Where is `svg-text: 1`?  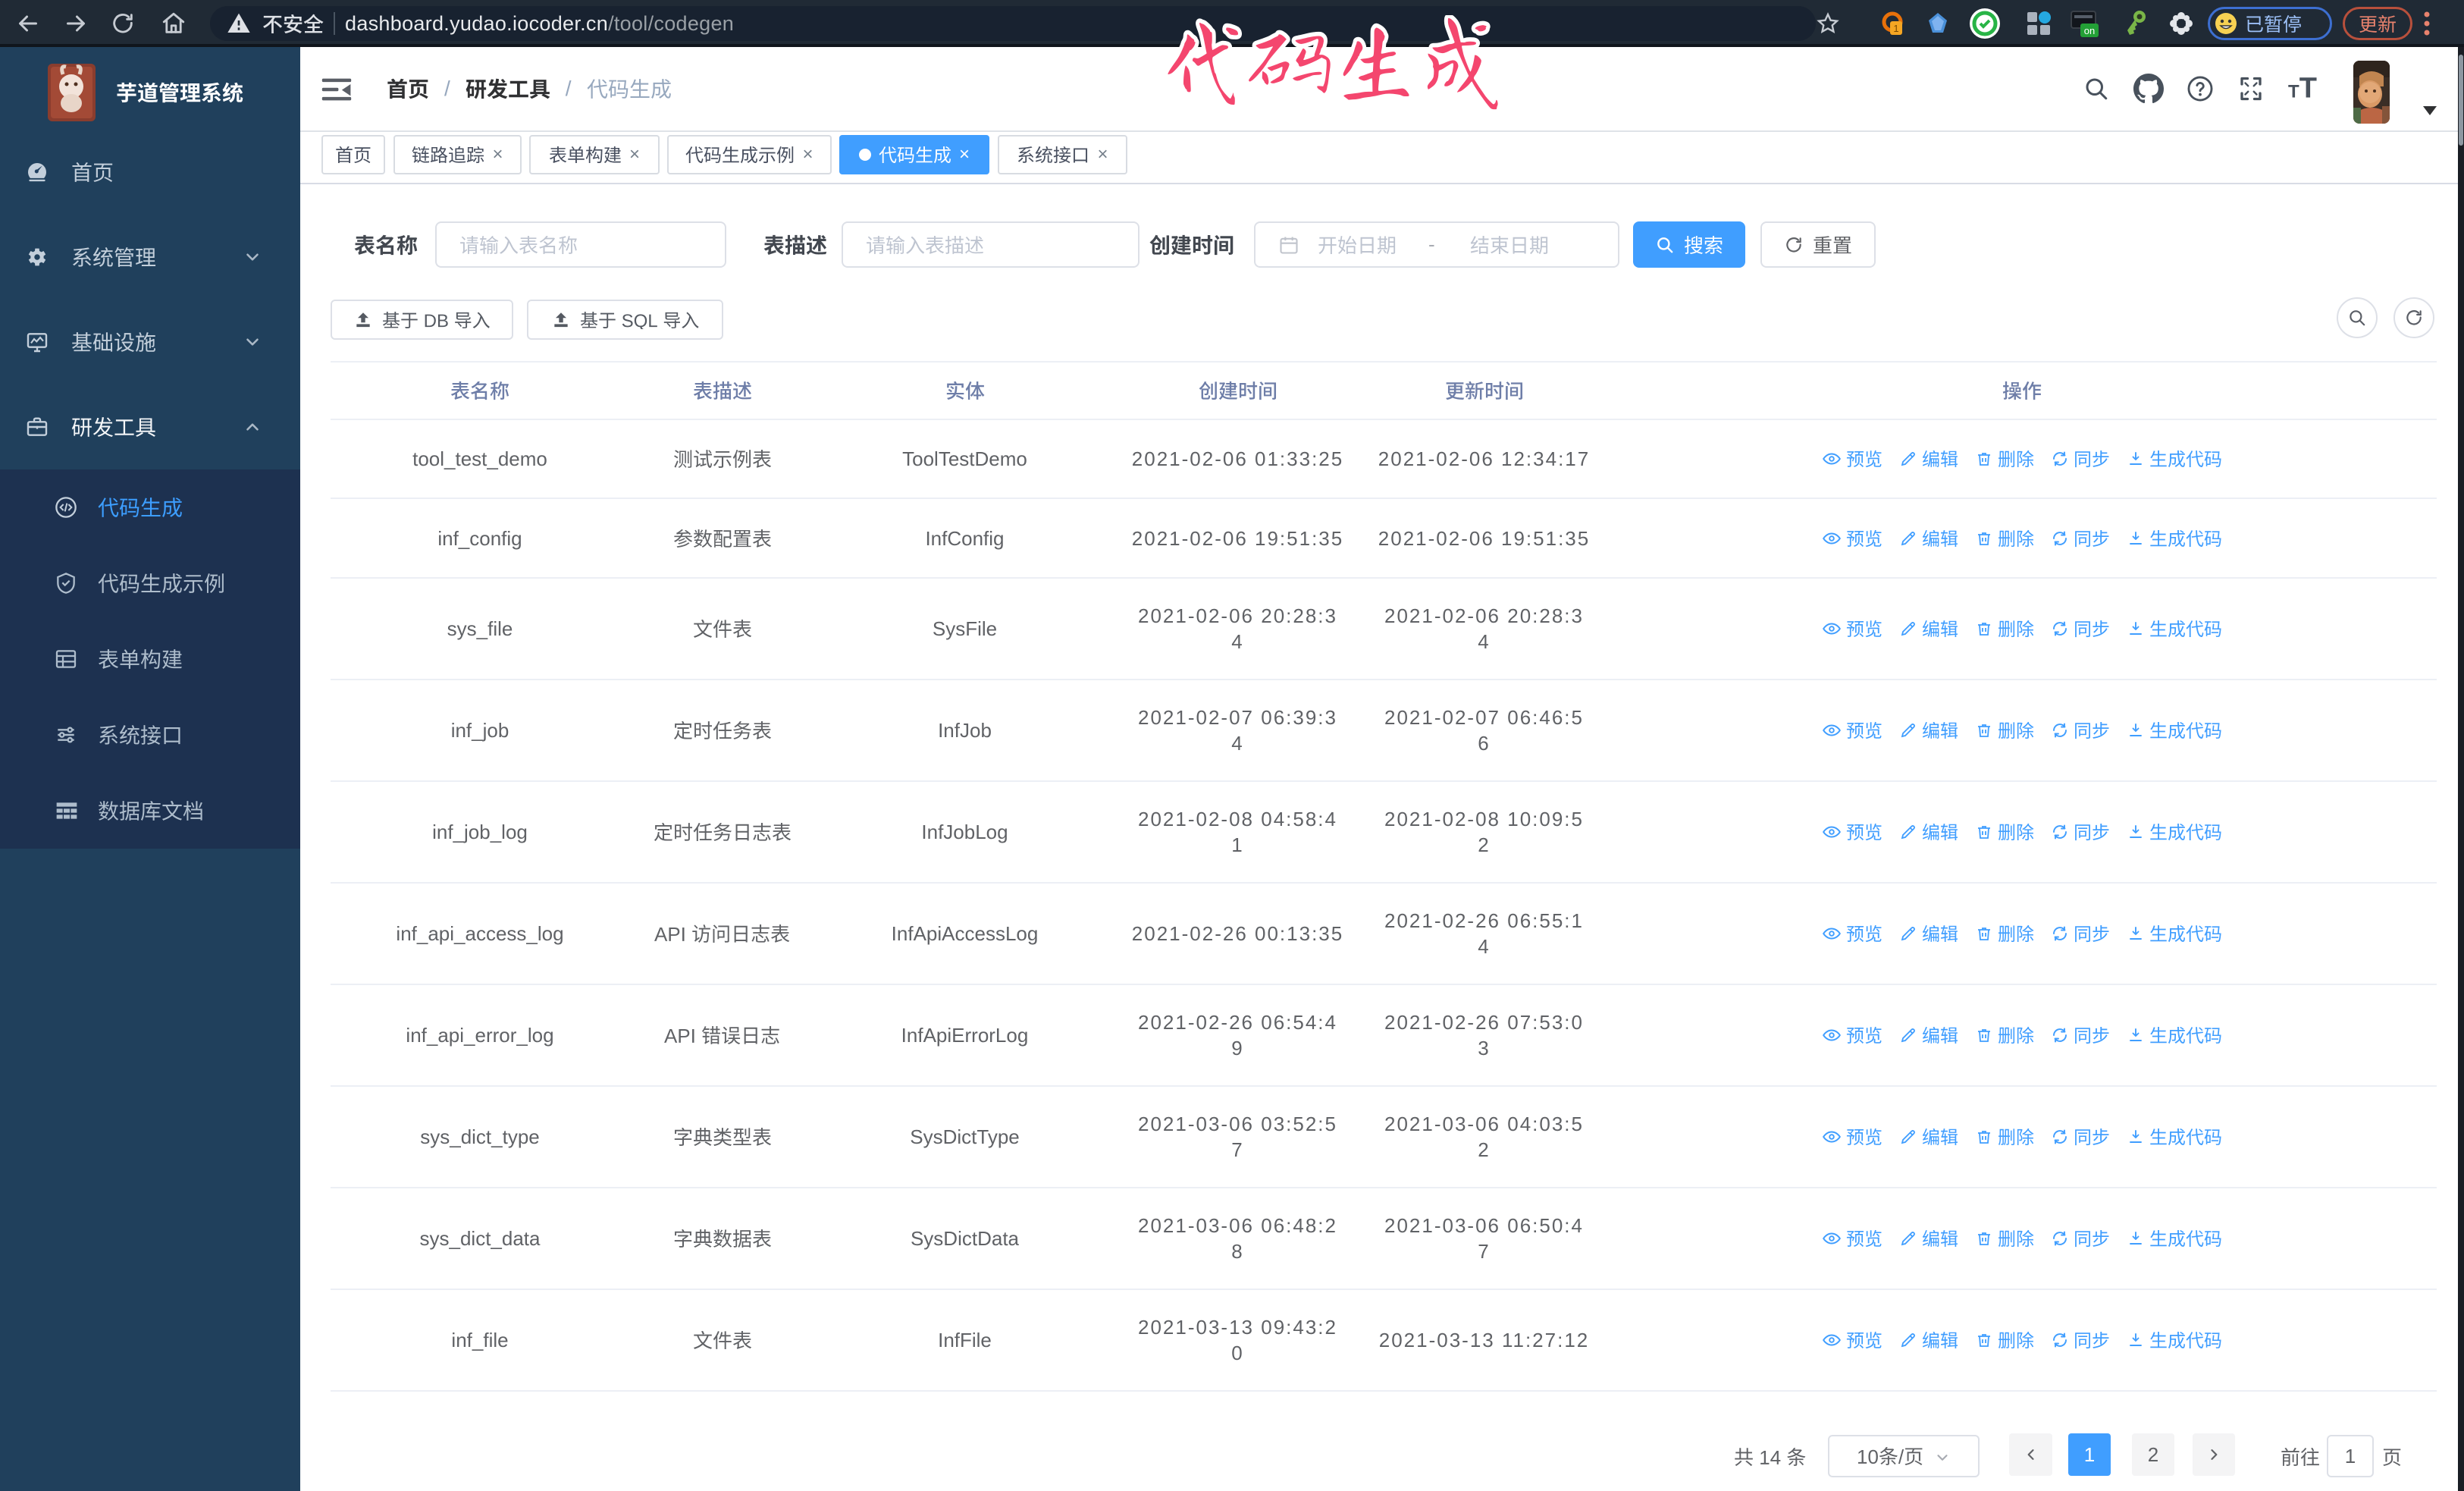 svg-text: 1 is located at coordinates (1896, 28).